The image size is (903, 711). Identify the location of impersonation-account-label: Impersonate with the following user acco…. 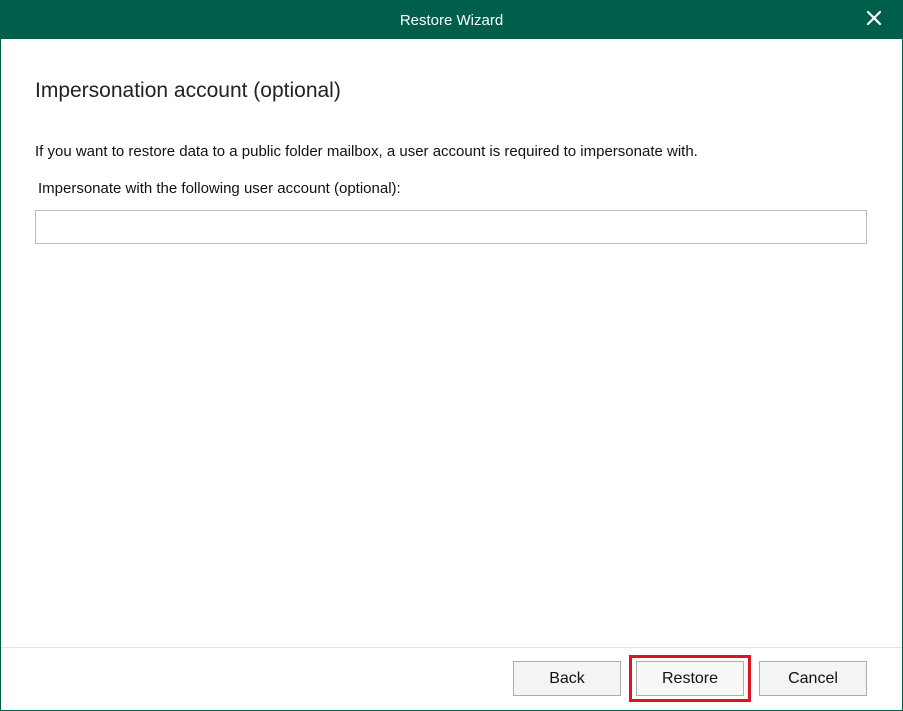
(219, 188).